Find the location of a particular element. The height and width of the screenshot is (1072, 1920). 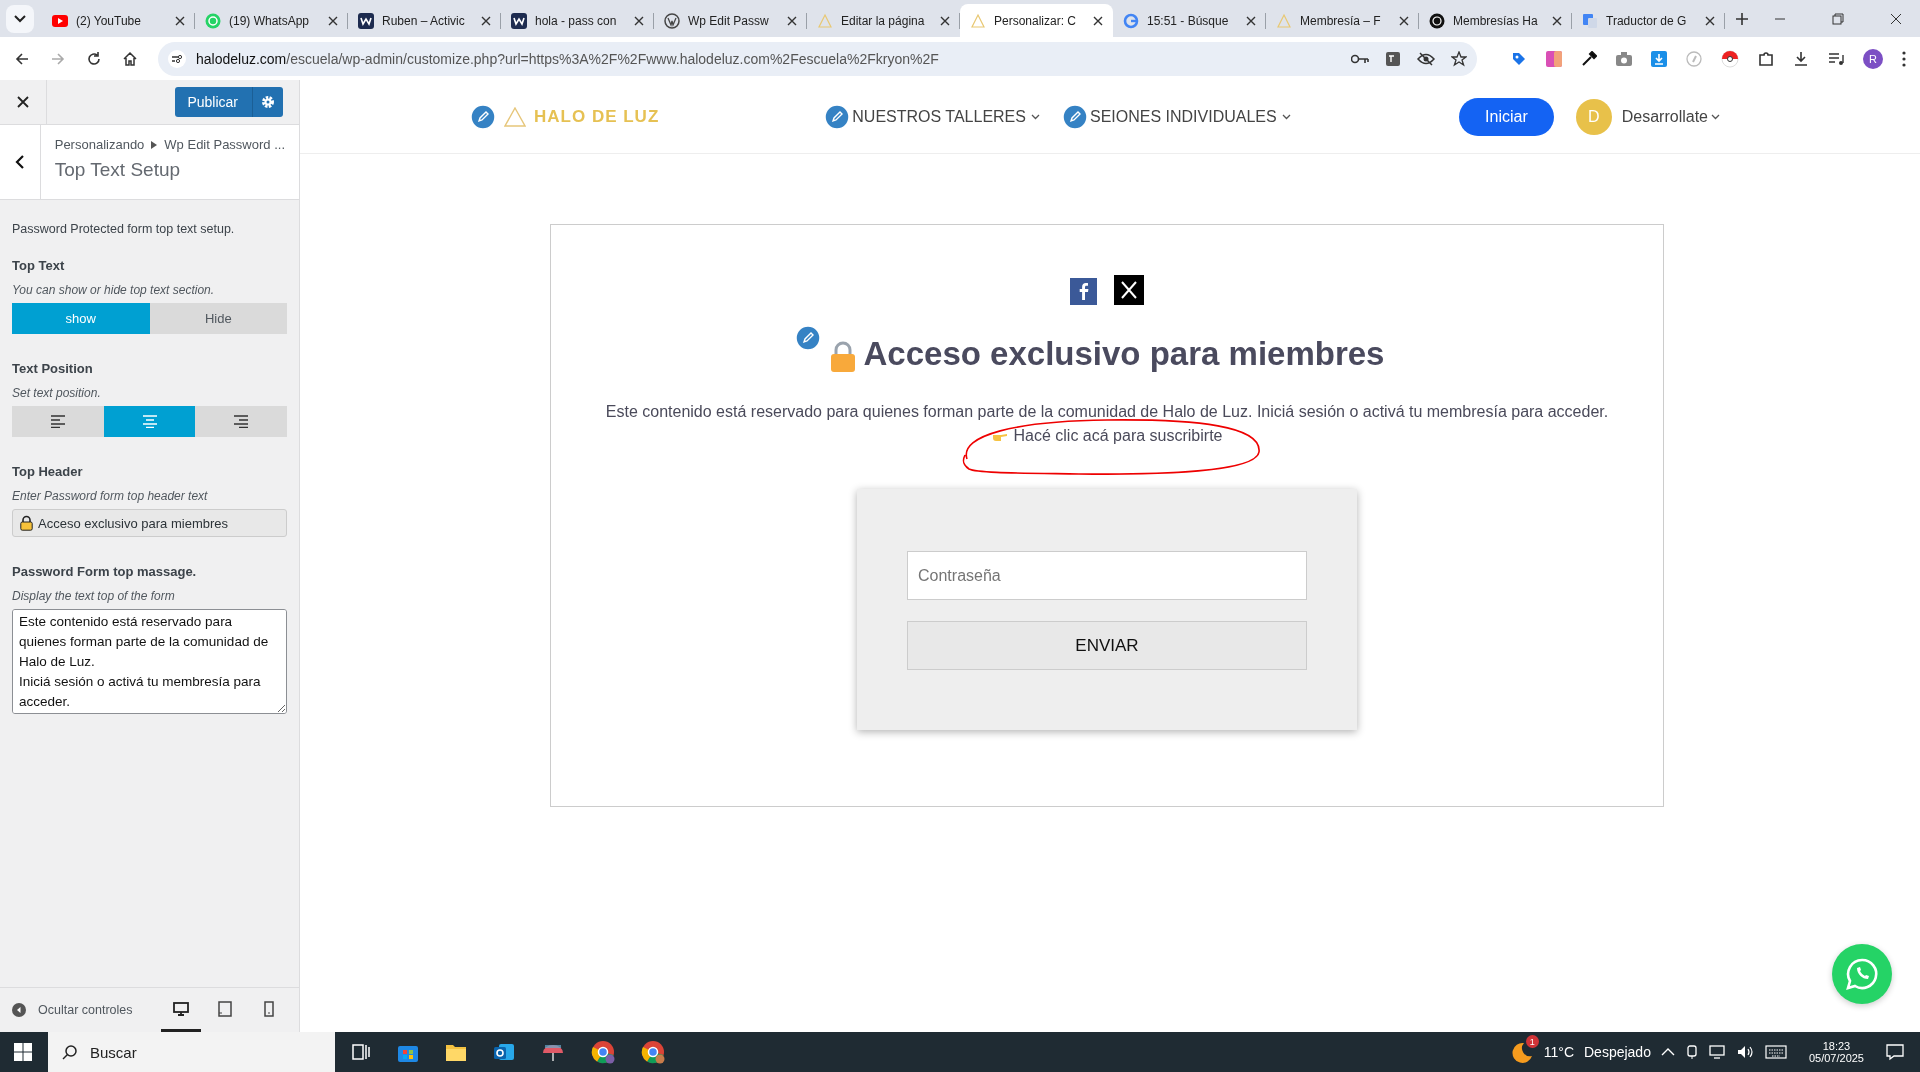

password-field: Contraseña is located at coordinates (1107, 575).